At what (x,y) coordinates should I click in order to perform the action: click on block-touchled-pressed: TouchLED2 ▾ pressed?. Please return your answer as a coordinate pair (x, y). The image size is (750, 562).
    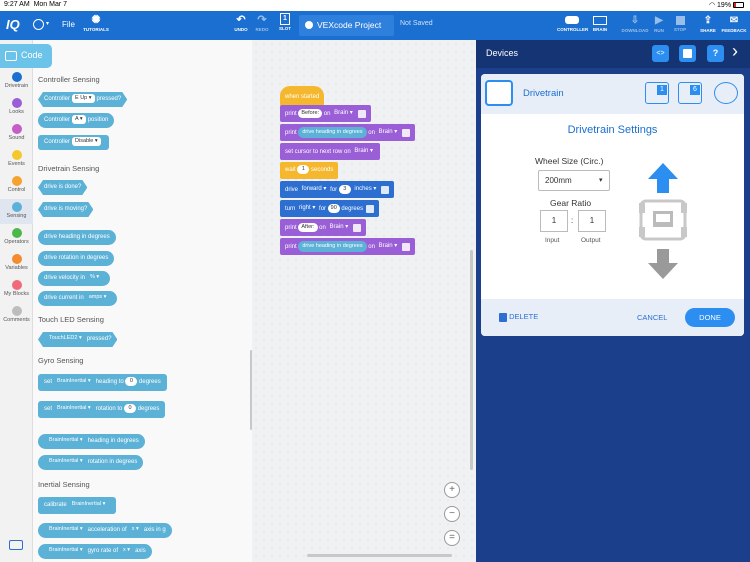
    Looking at the image, I should click on (77, 339).